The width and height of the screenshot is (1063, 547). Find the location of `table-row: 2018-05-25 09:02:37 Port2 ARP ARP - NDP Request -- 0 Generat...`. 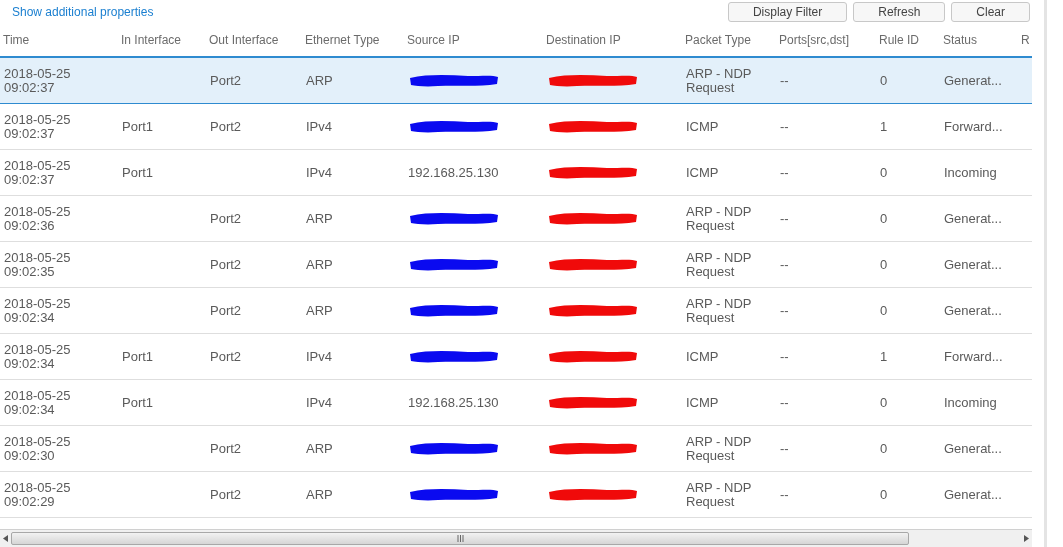

table-row: 2018-05-25 09:02:37 Port2 ARP ARP - NDP Request -- 0 Generat... is located at coordinates (516, 81).